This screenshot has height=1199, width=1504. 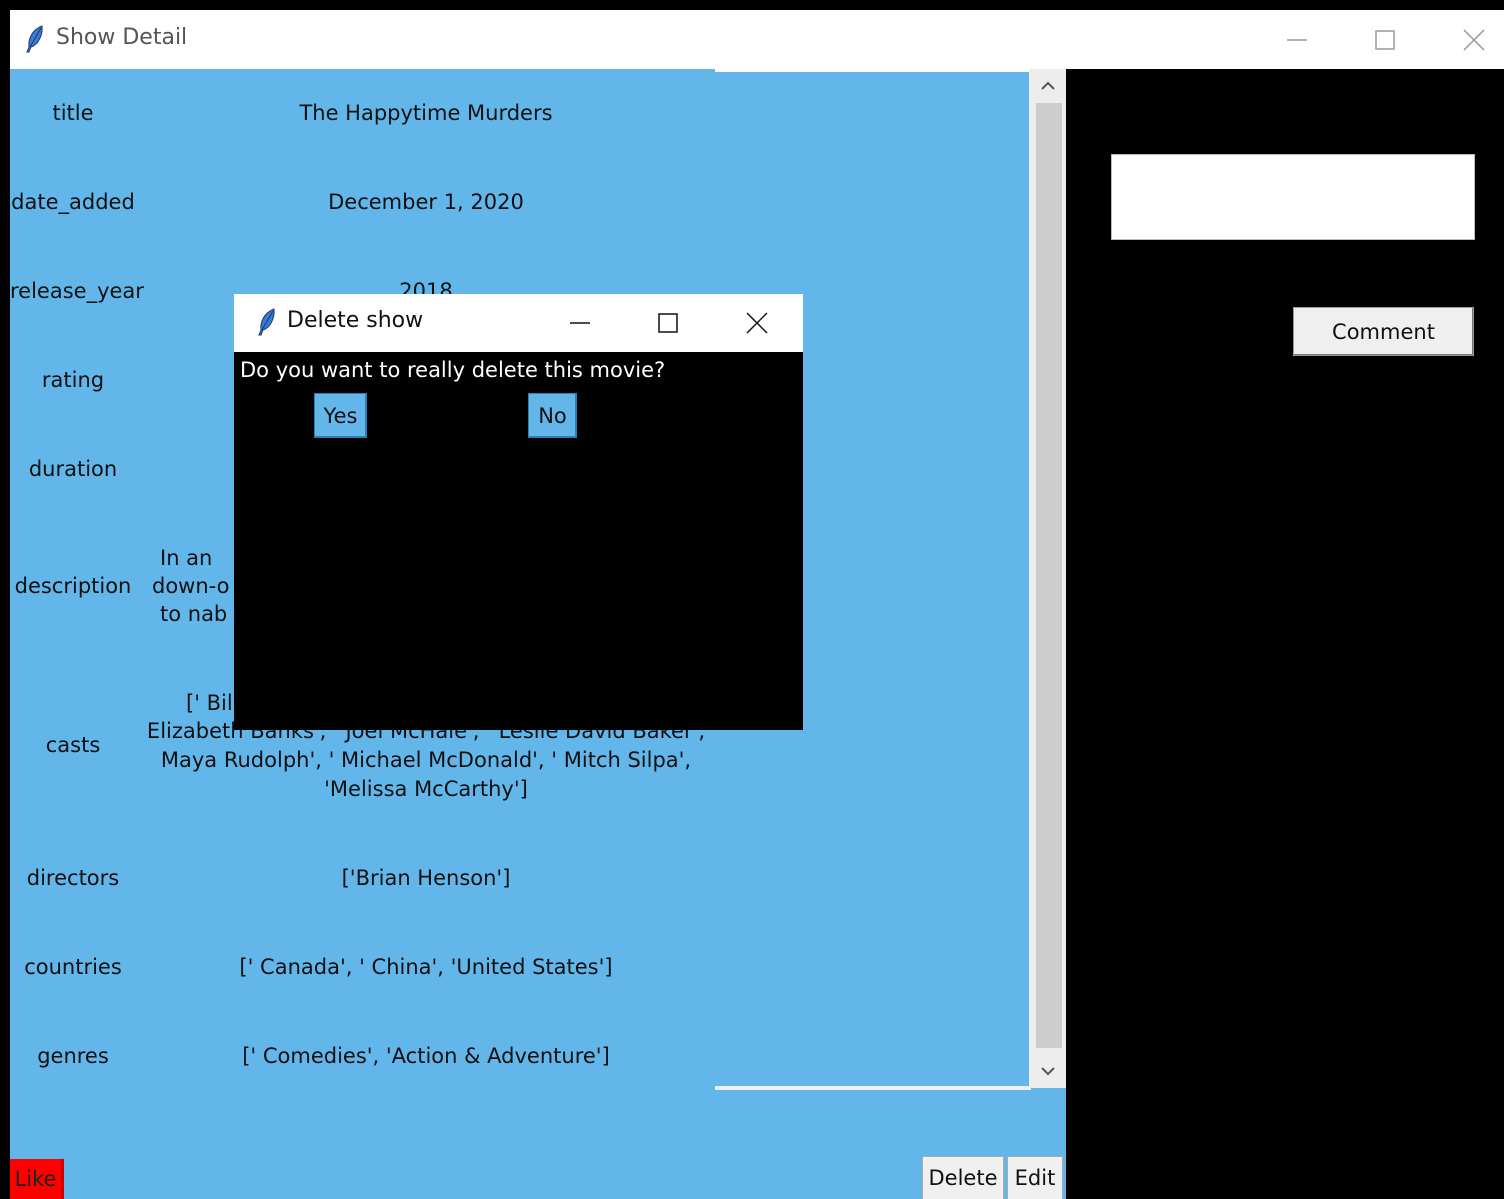 I want to click on chevron-up-icon, so click(x=1047, y=85).